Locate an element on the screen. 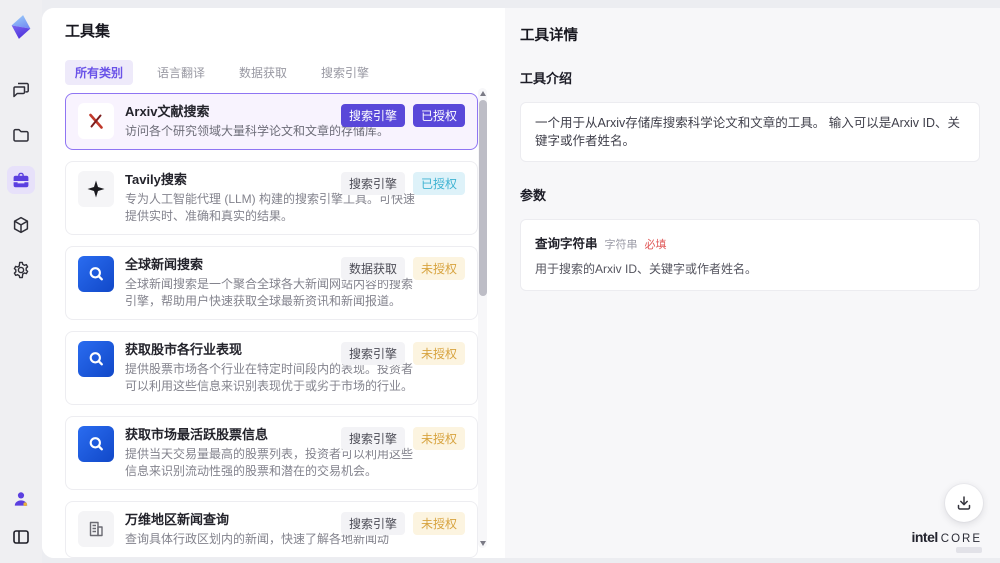  tab-label: 所有类别 is located at coordinates (99, 73).